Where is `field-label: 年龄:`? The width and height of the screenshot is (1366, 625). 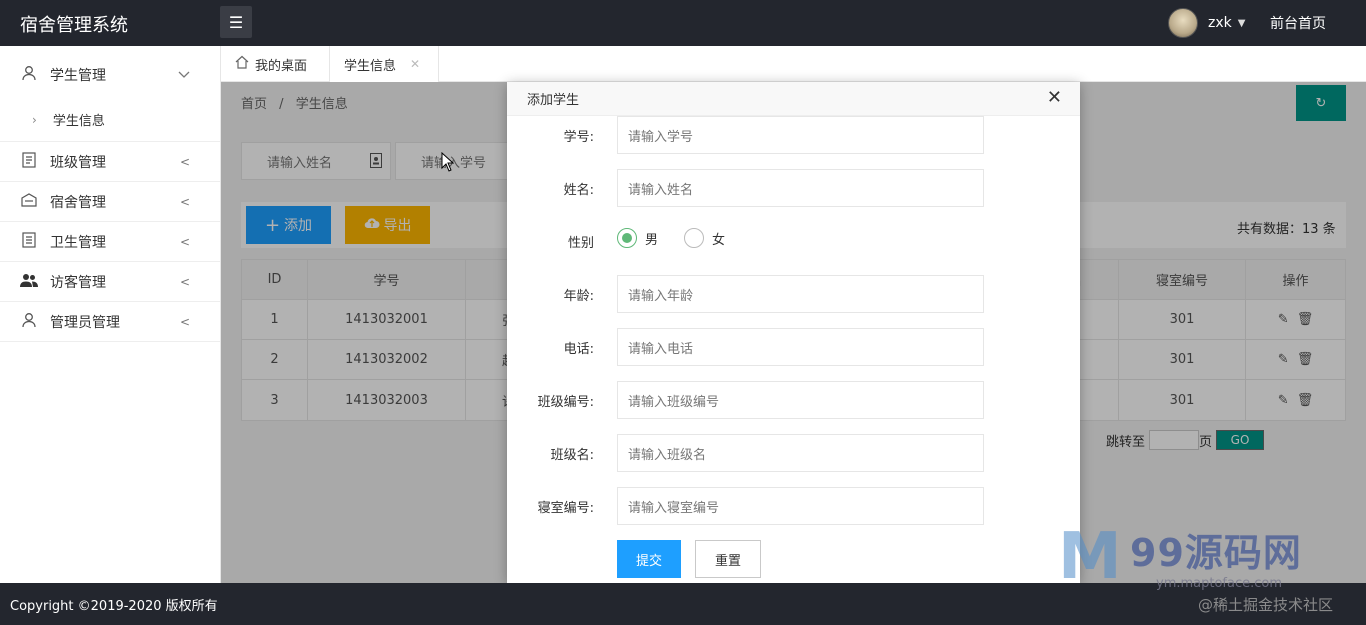
field-label: 年龄: is located at coordinates (578, 296).